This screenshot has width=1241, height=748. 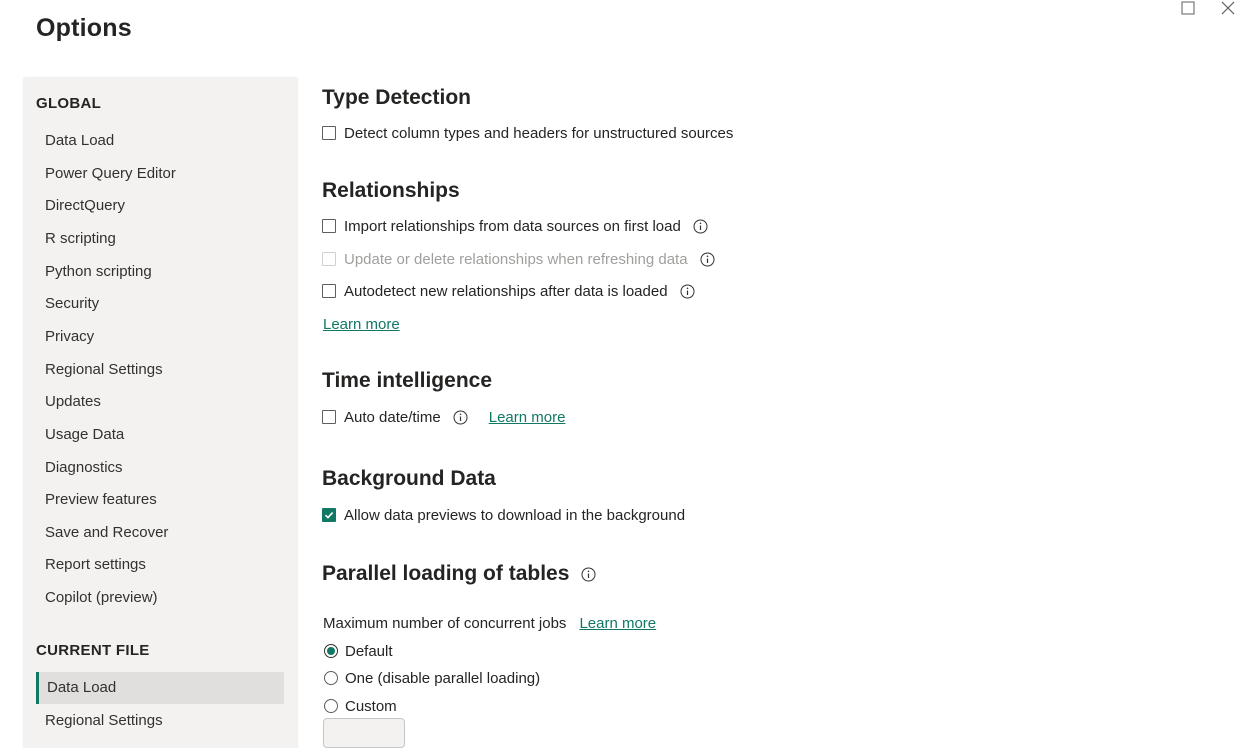 I want to click on sidebar-item-diagnostics: Diagnostics, so click(x=160, y=468).